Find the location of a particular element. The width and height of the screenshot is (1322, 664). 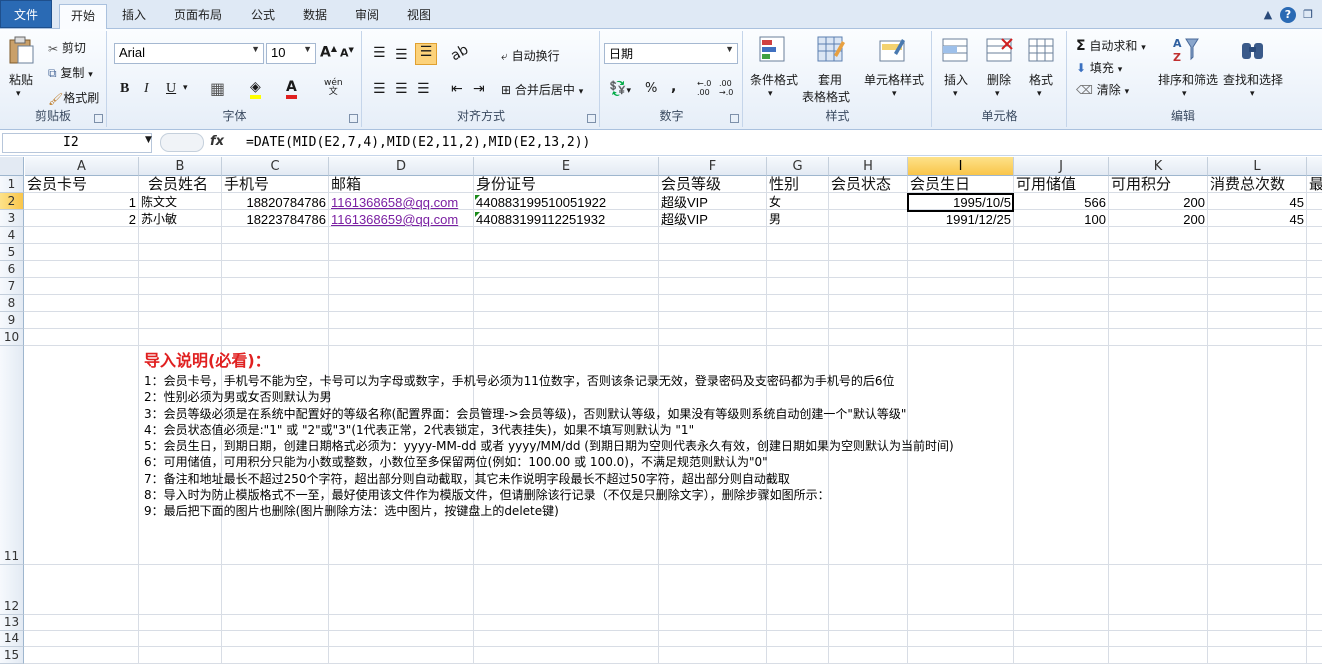

column-header-k: K is located at coordinates (1158, 166).